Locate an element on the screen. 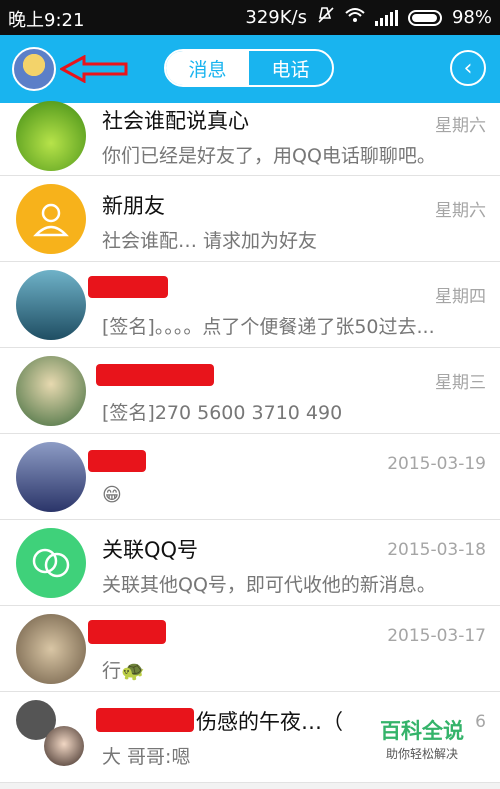 The width and height of the screenshot is (500, 789). list-item: 星期三 [签名]270 5600 3710 490 is located at coordinates (250, 391).